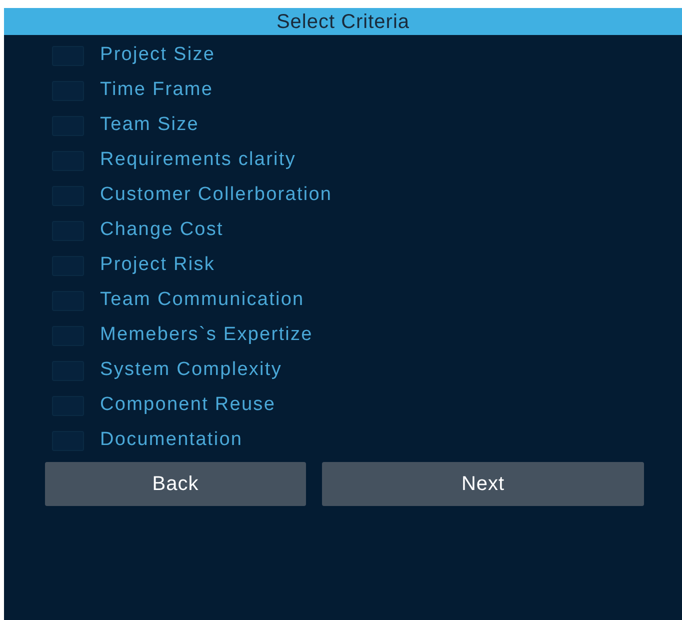  I want to click on criterion-label: Team Size, so click(149, 125).